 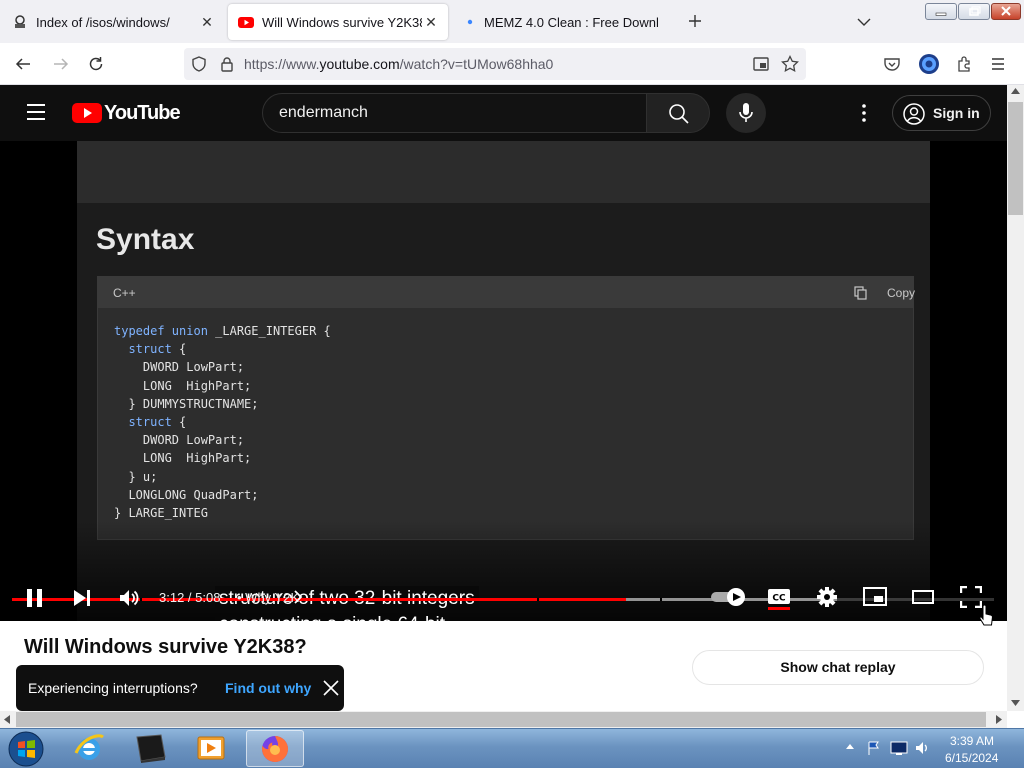 I want to click on clock-time: 3:39 AM, so click(x=972, y=741).